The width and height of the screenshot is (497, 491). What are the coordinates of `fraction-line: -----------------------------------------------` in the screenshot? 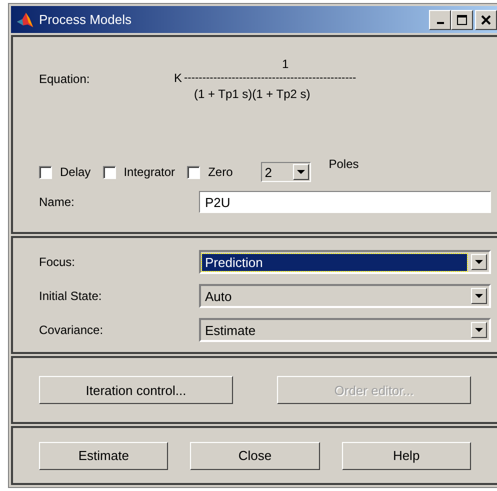 It's located at (270, 78).